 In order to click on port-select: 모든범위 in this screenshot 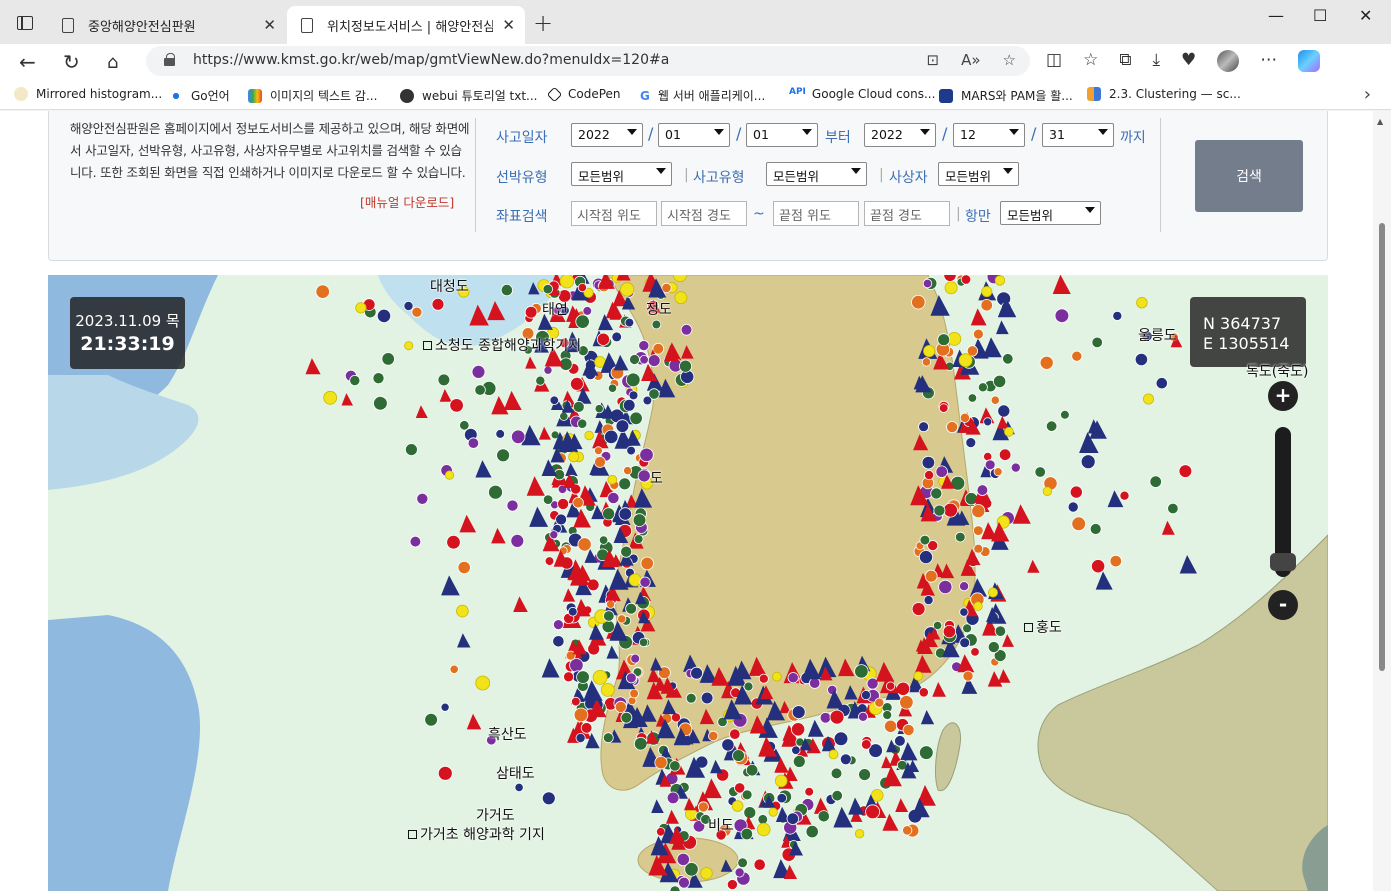, I will do `click(1050, 213)`.